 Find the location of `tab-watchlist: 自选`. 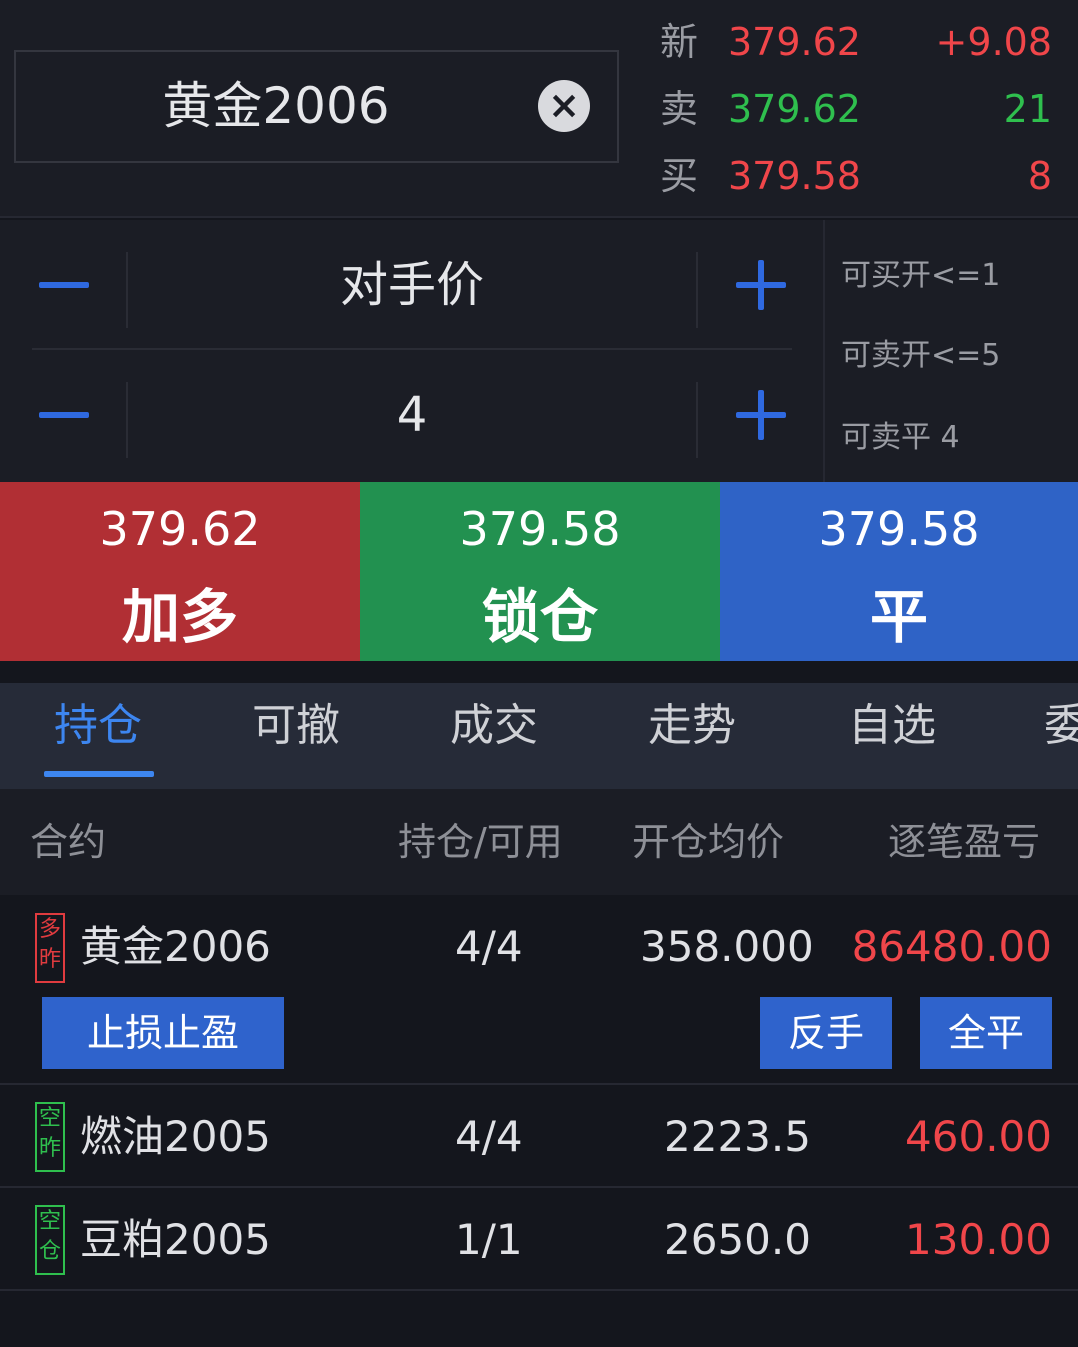

tab-watchlist: 自选 is located at coordinates (892, 736).